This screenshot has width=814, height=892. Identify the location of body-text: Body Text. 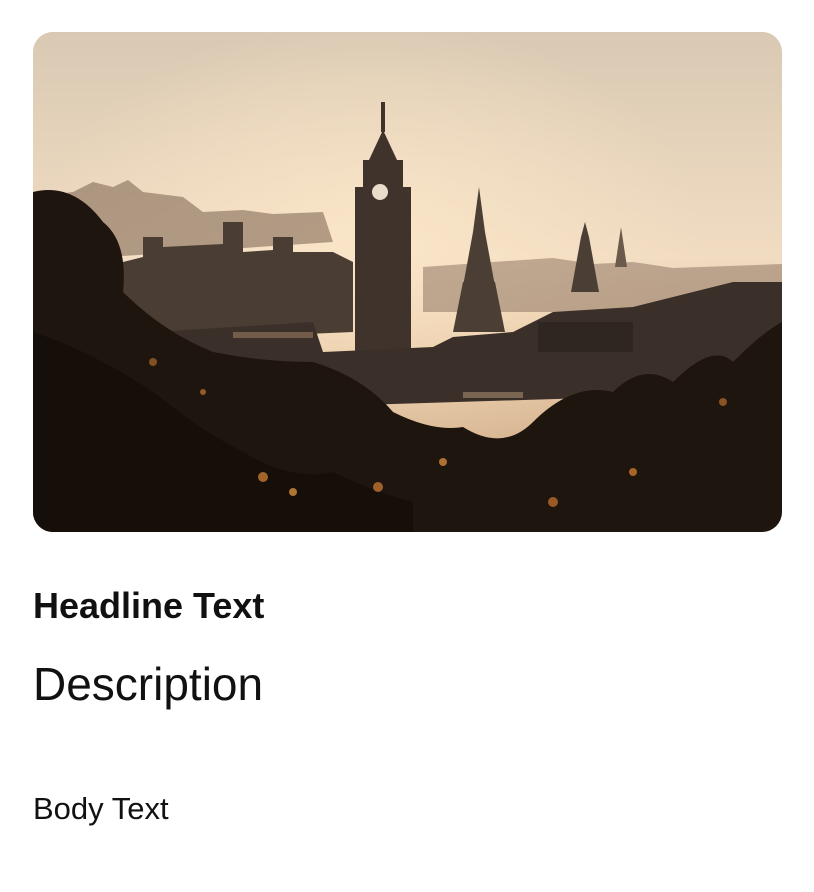
(101, 808).